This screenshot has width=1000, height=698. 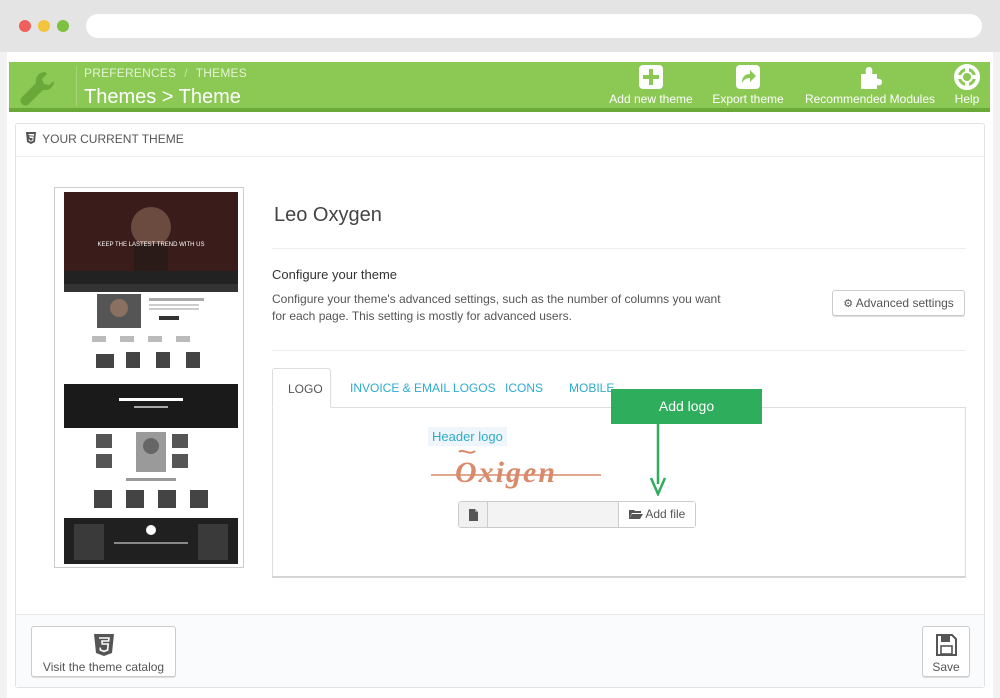 What do you see at coordinates (748, 77) in the screenshot?
I see `share-icon` at bounding box center [748, 77].